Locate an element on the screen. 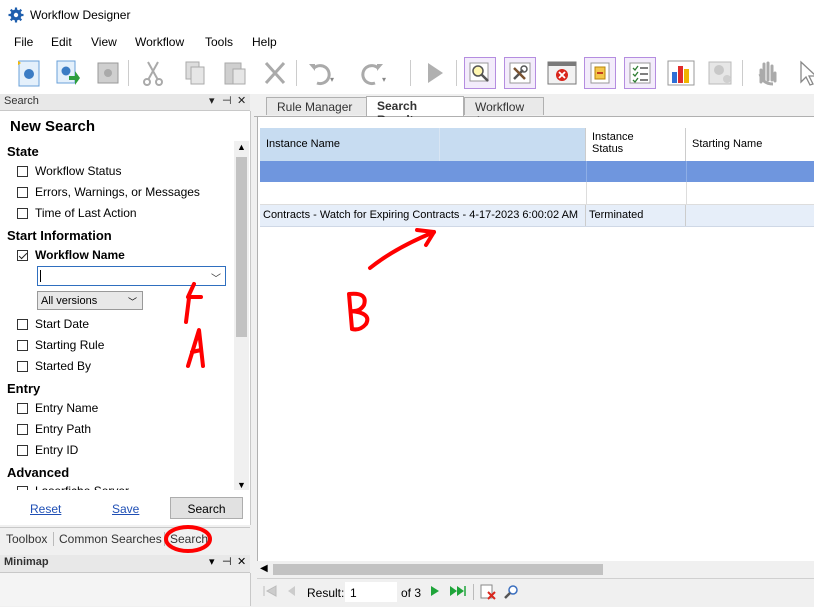  arrow-a-shaft is located at coordinates (187, 310).